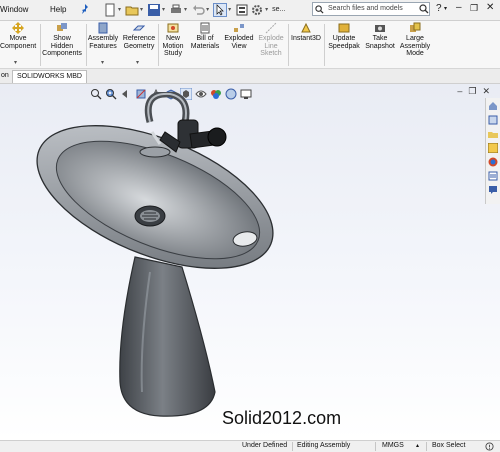 The width and height of the screenshot is (500, 452). What do you see at coordinates (493, 148) in the screenshot?
I see `view-palette-icon` at bounding box center [493, 148].